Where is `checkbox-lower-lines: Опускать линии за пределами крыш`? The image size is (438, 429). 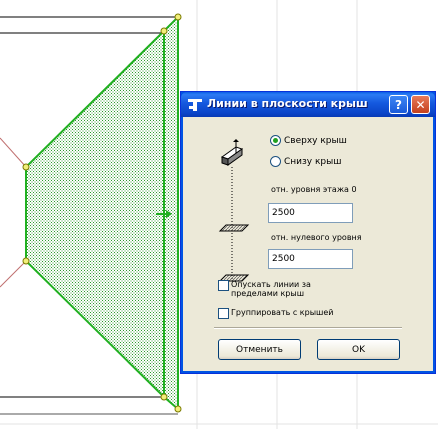
checkbox-lower-lines: Опускать линии за пределами крыш is located at coordinates (264, 289).